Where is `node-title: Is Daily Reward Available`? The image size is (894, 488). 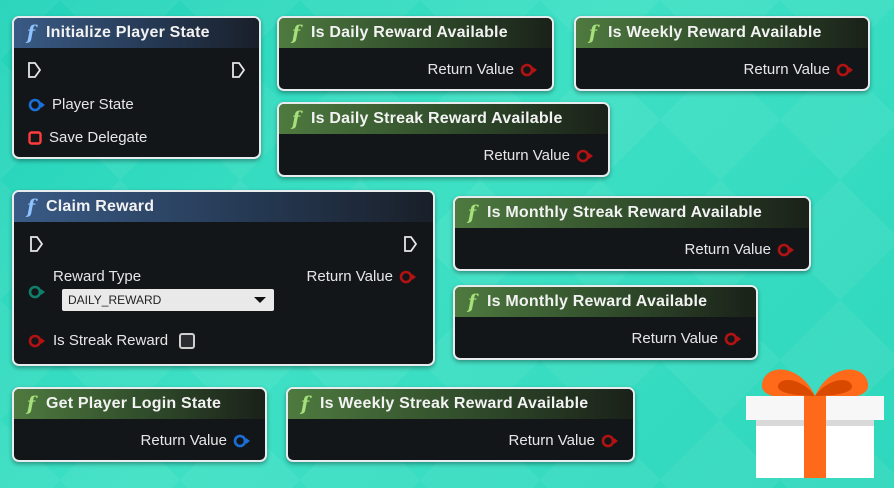 node-title: Is Daily Reward Available is located at coordinates (409, 32).